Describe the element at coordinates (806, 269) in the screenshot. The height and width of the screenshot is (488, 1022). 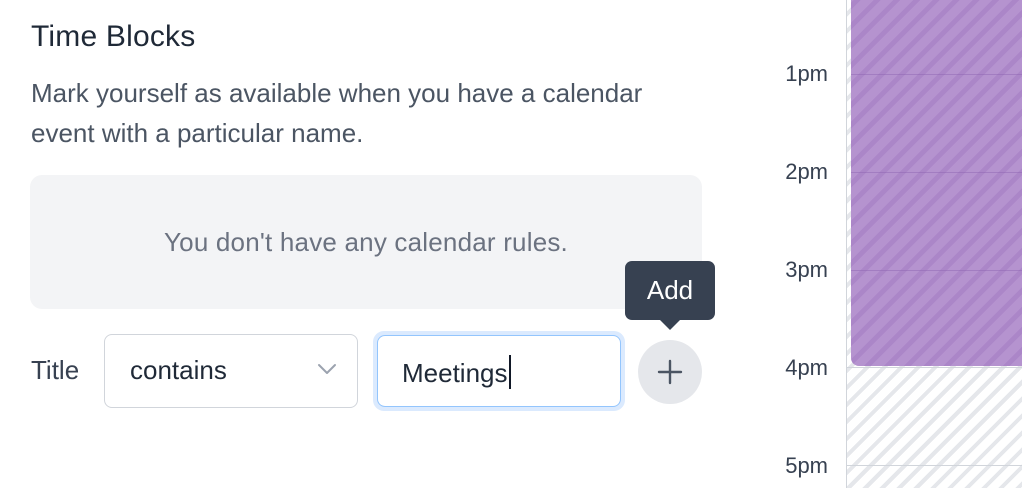
I see `time-label-3pm: 3pm` at that location.